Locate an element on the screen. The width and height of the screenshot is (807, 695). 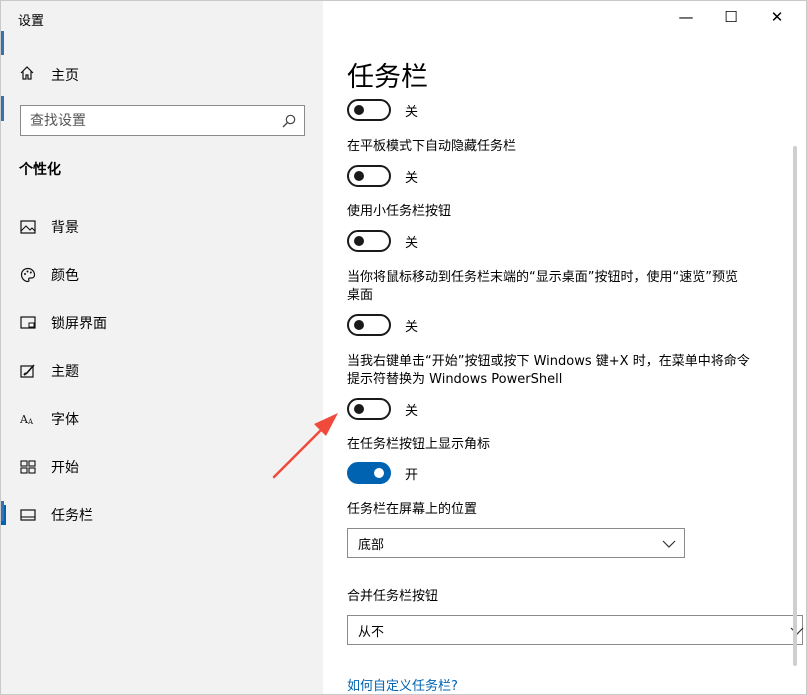
sidebar-item-themes: 主题 is located at coordinates (162, 371).